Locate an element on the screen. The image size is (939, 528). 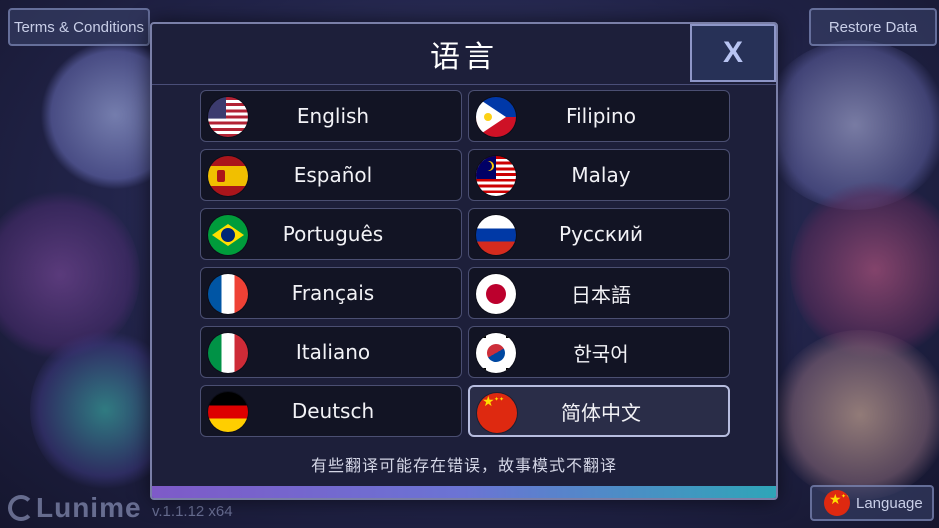
us-flag-icon is located at coordinates (228, 117).